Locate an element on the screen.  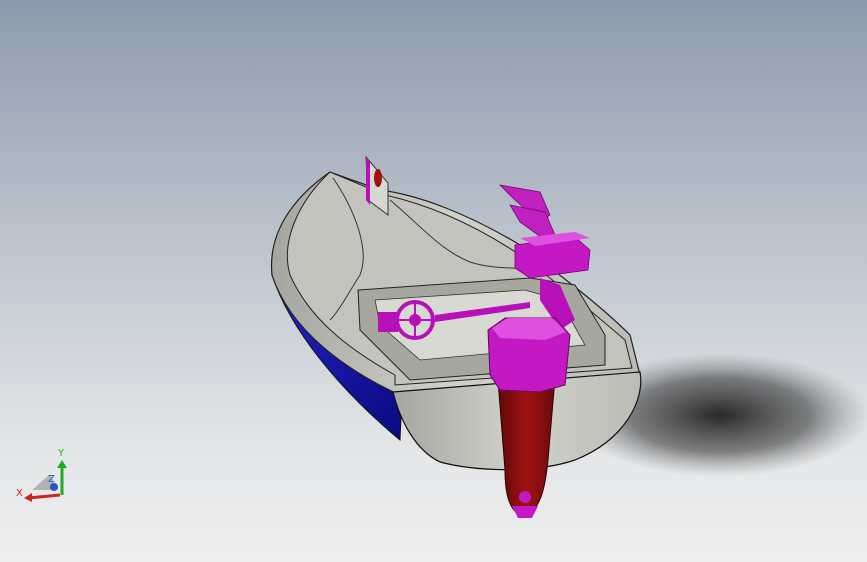
rudder-foot is located at coordinates (525, 512).